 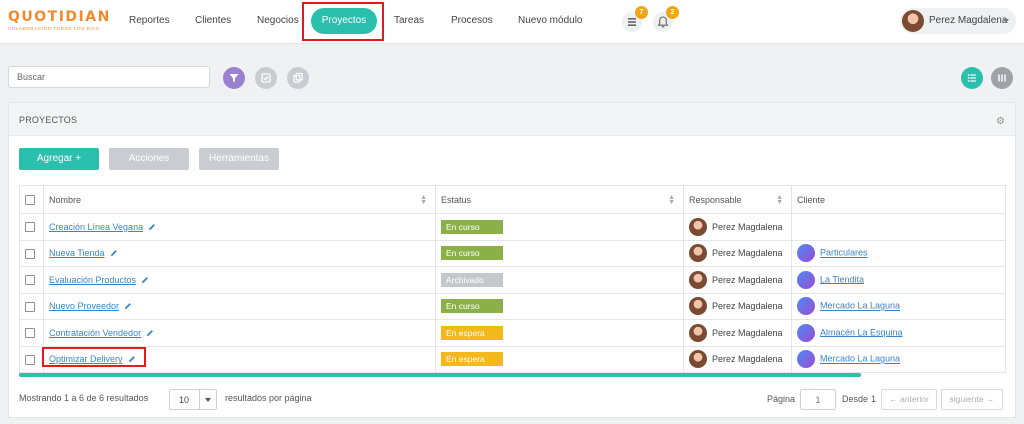 I want to click on table-header-row: Nombre ▲ ▼ Estatus ▲ ▼ Responsable ▲ ▼ Cliente, so click(x=512, y=199).